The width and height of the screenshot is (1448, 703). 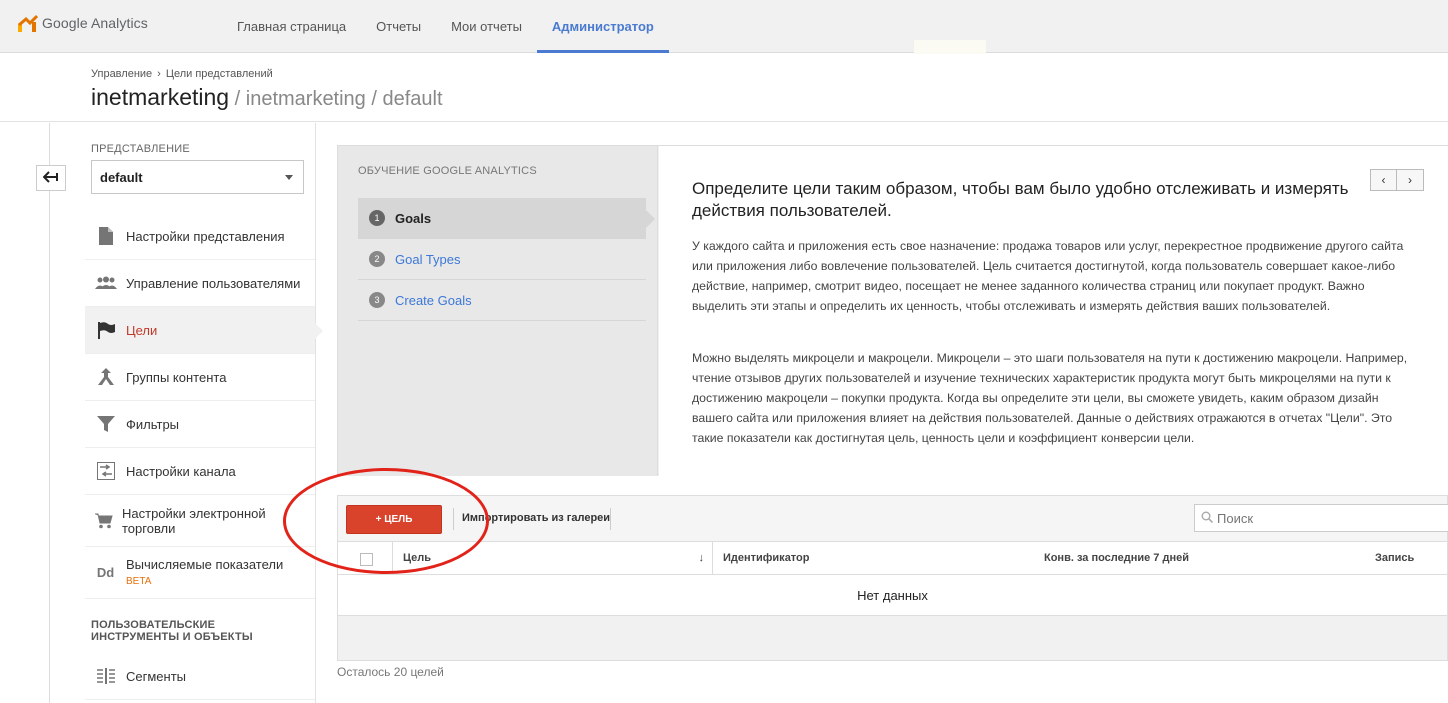 What do you see at coordinates (28, 23) in the screenshot?
I see `analytics-logo-icon` at bounding box center [28, 23].